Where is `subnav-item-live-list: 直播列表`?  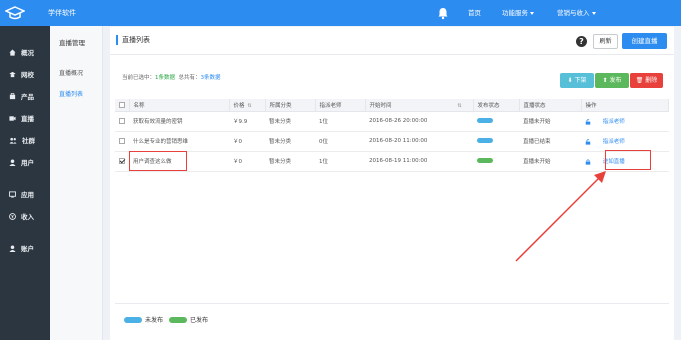 subnav-item-live-list: 直播列表 is located at coordinates (71, 93).